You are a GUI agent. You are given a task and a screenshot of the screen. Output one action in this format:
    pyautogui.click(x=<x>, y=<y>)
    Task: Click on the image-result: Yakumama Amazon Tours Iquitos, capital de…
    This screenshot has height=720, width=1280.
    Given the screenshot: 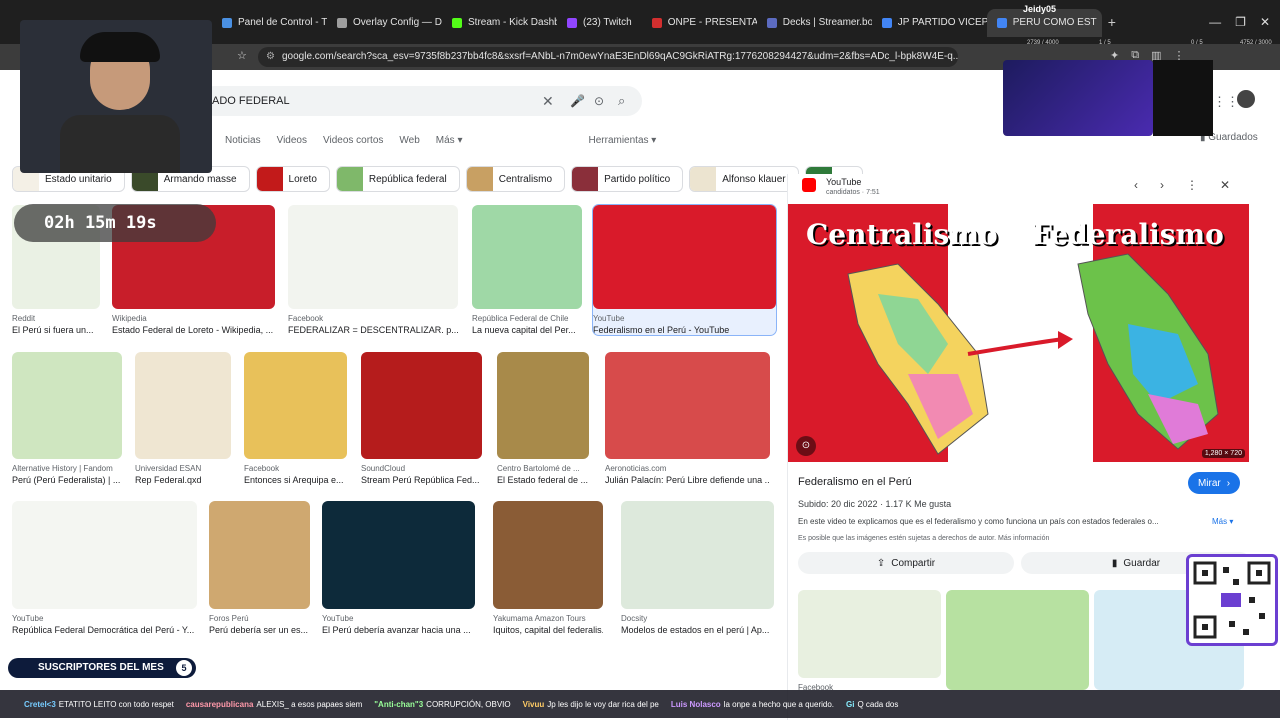 What is the action you would take?
    pyautogui.click(x=548, y=568)
    